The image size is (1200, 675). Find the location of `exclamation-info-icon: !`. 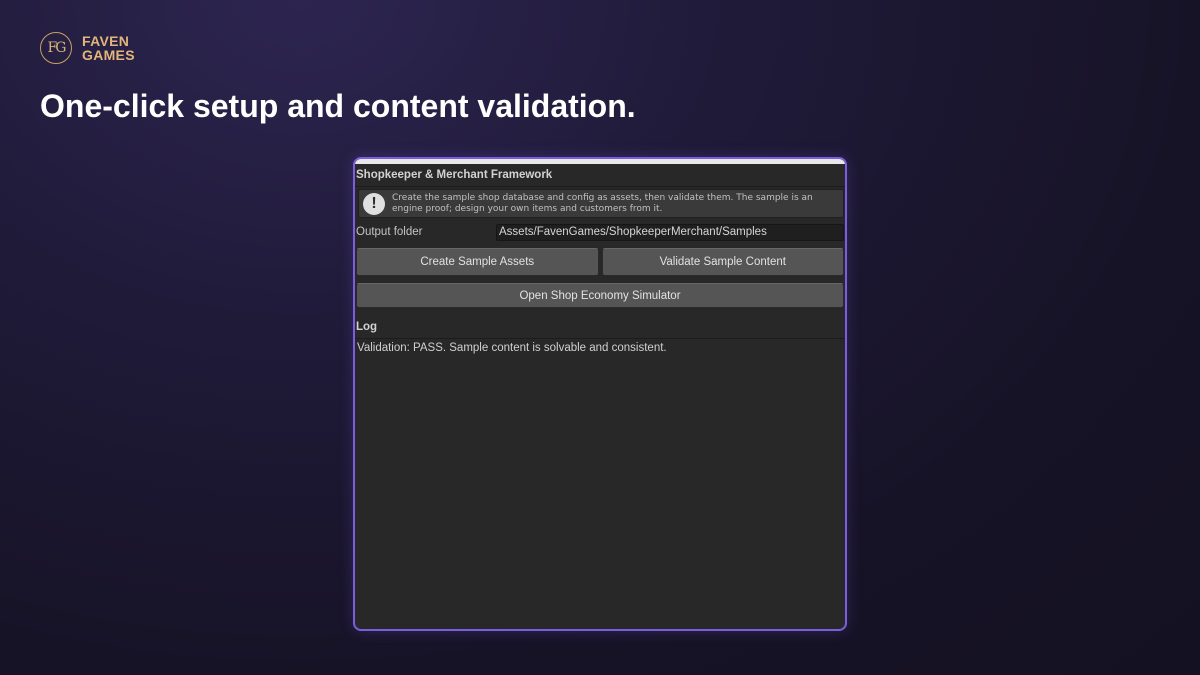

exclamation-info-icon: ! is located at coordinates (374, 203).